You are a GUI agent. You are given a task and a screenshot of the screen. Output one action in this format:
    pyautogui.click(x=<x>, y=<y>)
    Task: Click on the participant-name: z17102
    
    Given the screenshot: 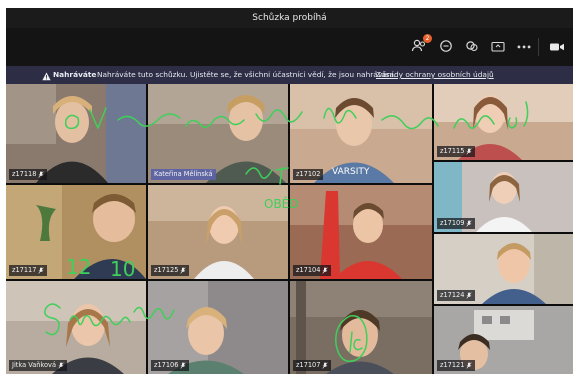 What is the action you would take?
    pyautogui.click(x=308, y=174)
    